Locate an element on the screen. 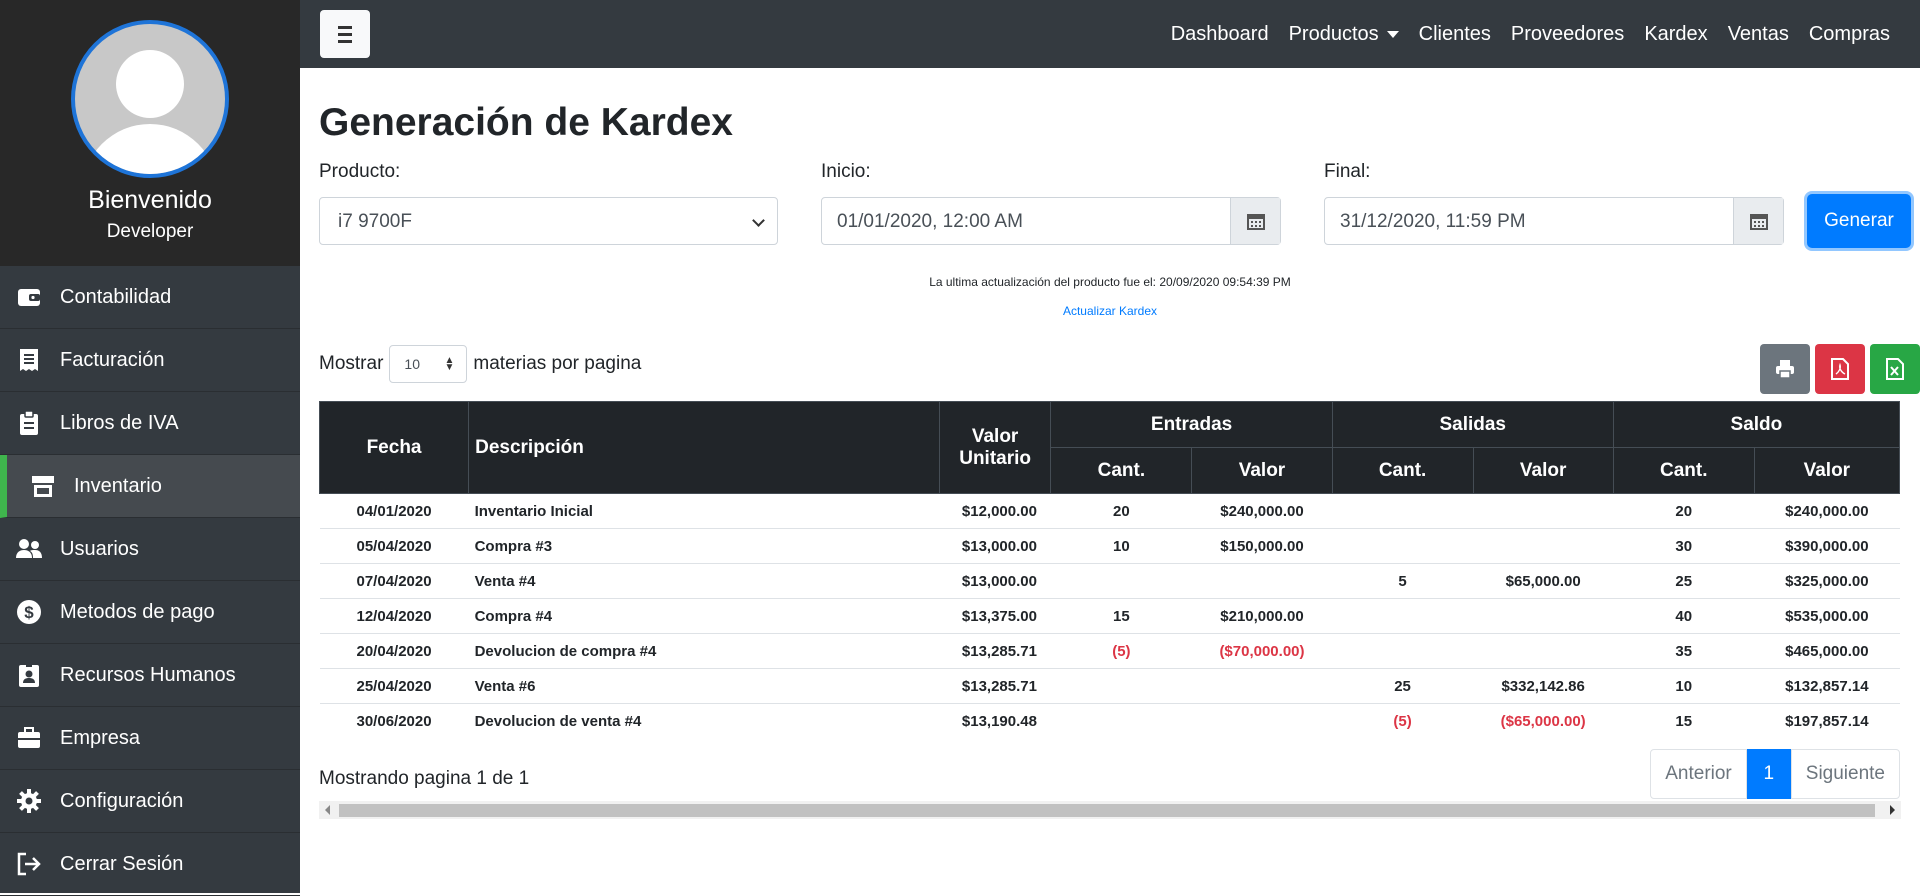 The height and width of the screenshot is (896, 1920). sidebar-item-label: Usuarios is located at coordinates (99, 548).